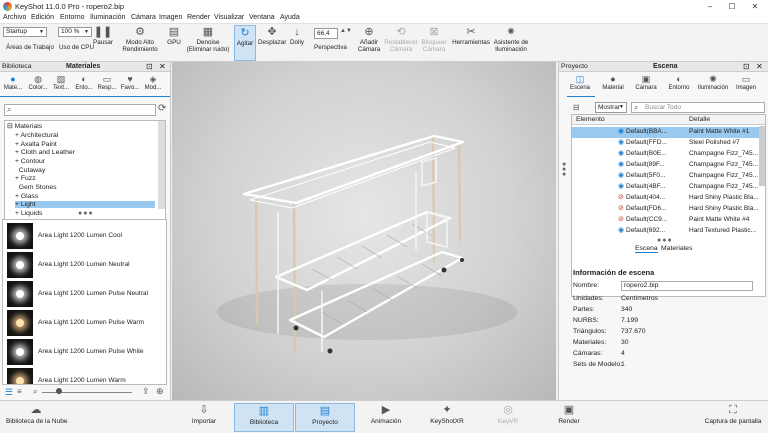 Image resolution: width=768 pixels, height=433 pixels. What do you see at coordinates (369, 39) in the screenshot?
I see `add-camera-button: ⊕ Añadir Cámara` at bounding box center [369, 39].